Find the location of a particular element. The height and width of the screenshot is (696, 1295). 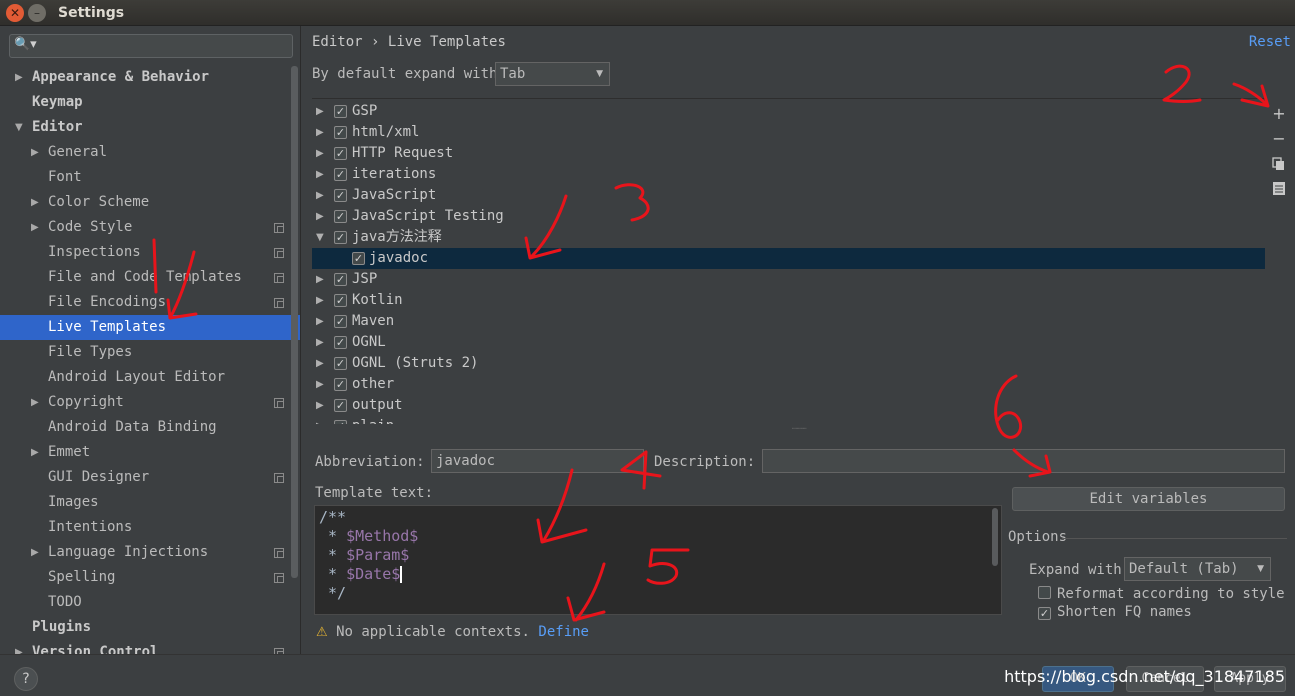

sidebar-item: Font is located at coordinates (150, 177).